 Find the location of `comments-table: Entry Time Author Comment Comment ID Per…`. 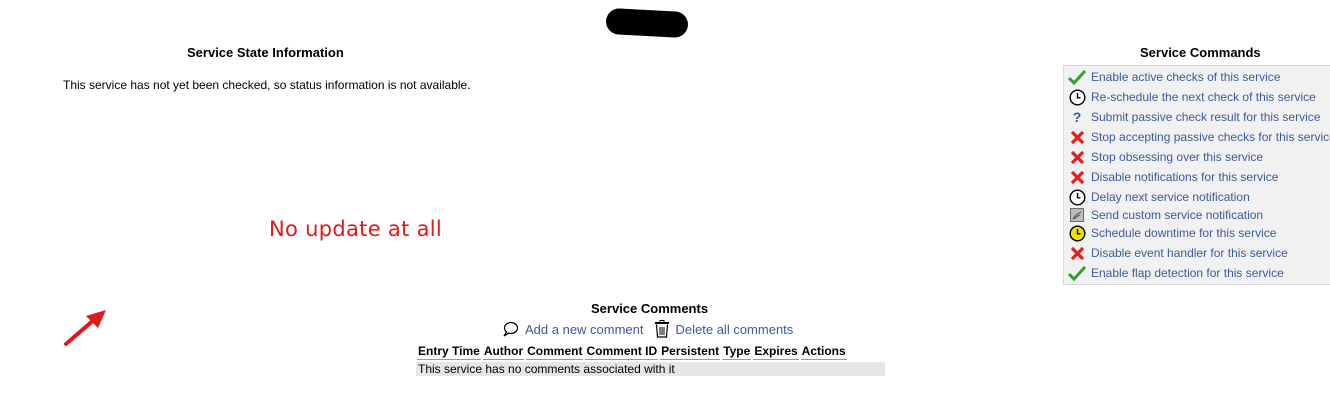

comments-table: Entry Time Author Comment Comment ID Per… is located at coordinates (632, 351).